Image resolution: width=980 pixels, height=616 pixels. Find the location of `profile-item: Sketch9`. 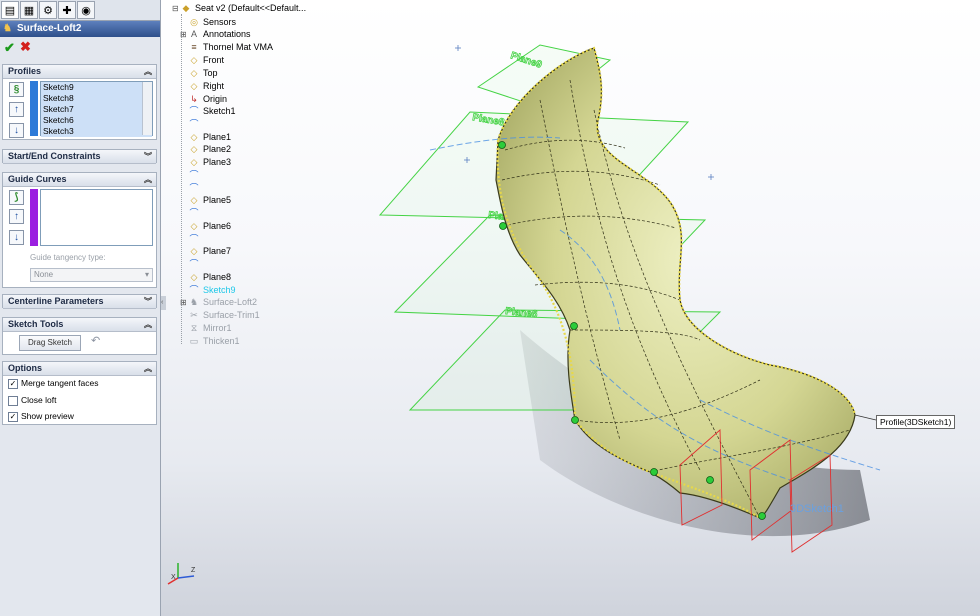

profile-item: Sketch9 is located at coordinates (96, 87).